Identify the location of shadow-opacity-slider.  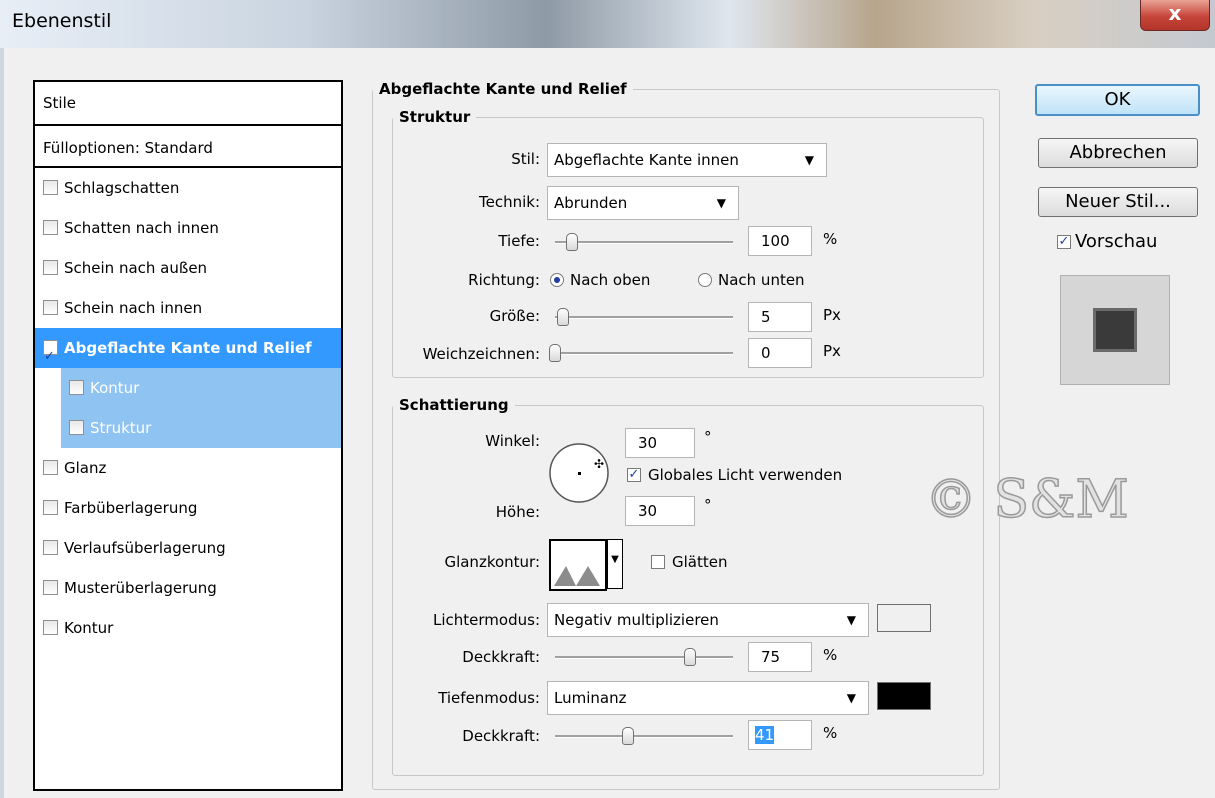
(644, 736).